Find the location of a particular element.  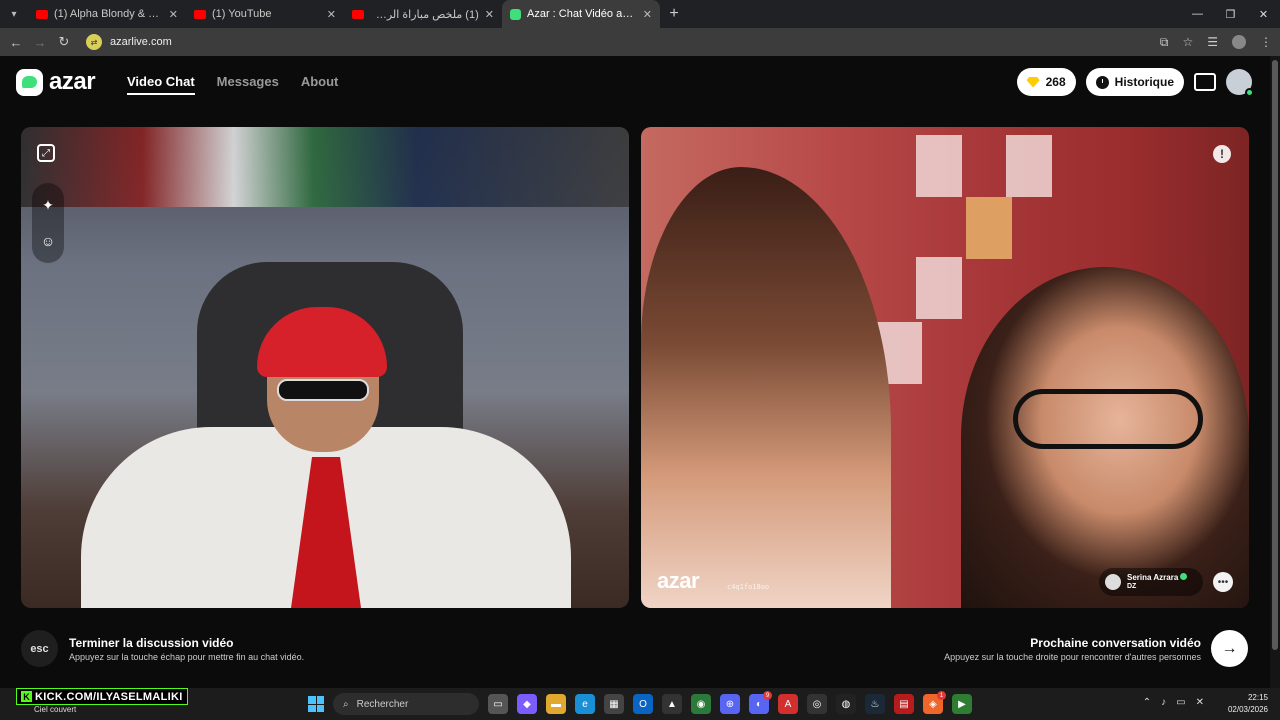

speaker-muted-icon: ✕ is located at coordinates (1200, 702).